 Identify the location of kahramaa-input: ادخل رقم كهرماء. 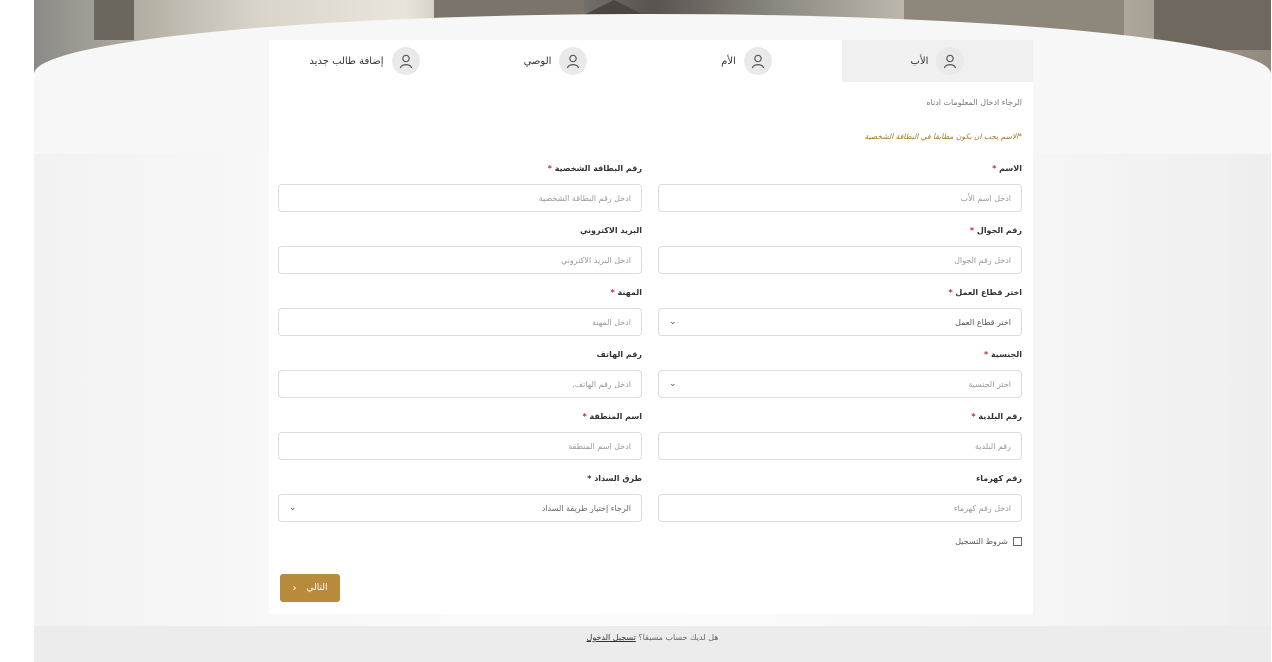
(840, 508).